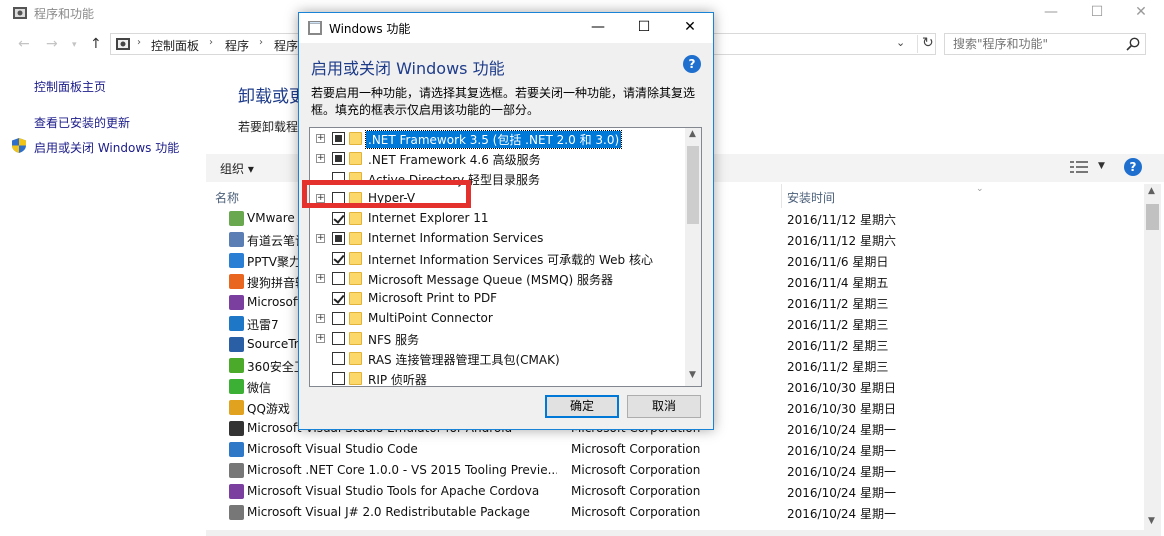 The height and width of the screenshot is (536, 1164). I want to click on nav-turn-windows-features: 启用或关闭 Windows 功能, so click(106, 147).